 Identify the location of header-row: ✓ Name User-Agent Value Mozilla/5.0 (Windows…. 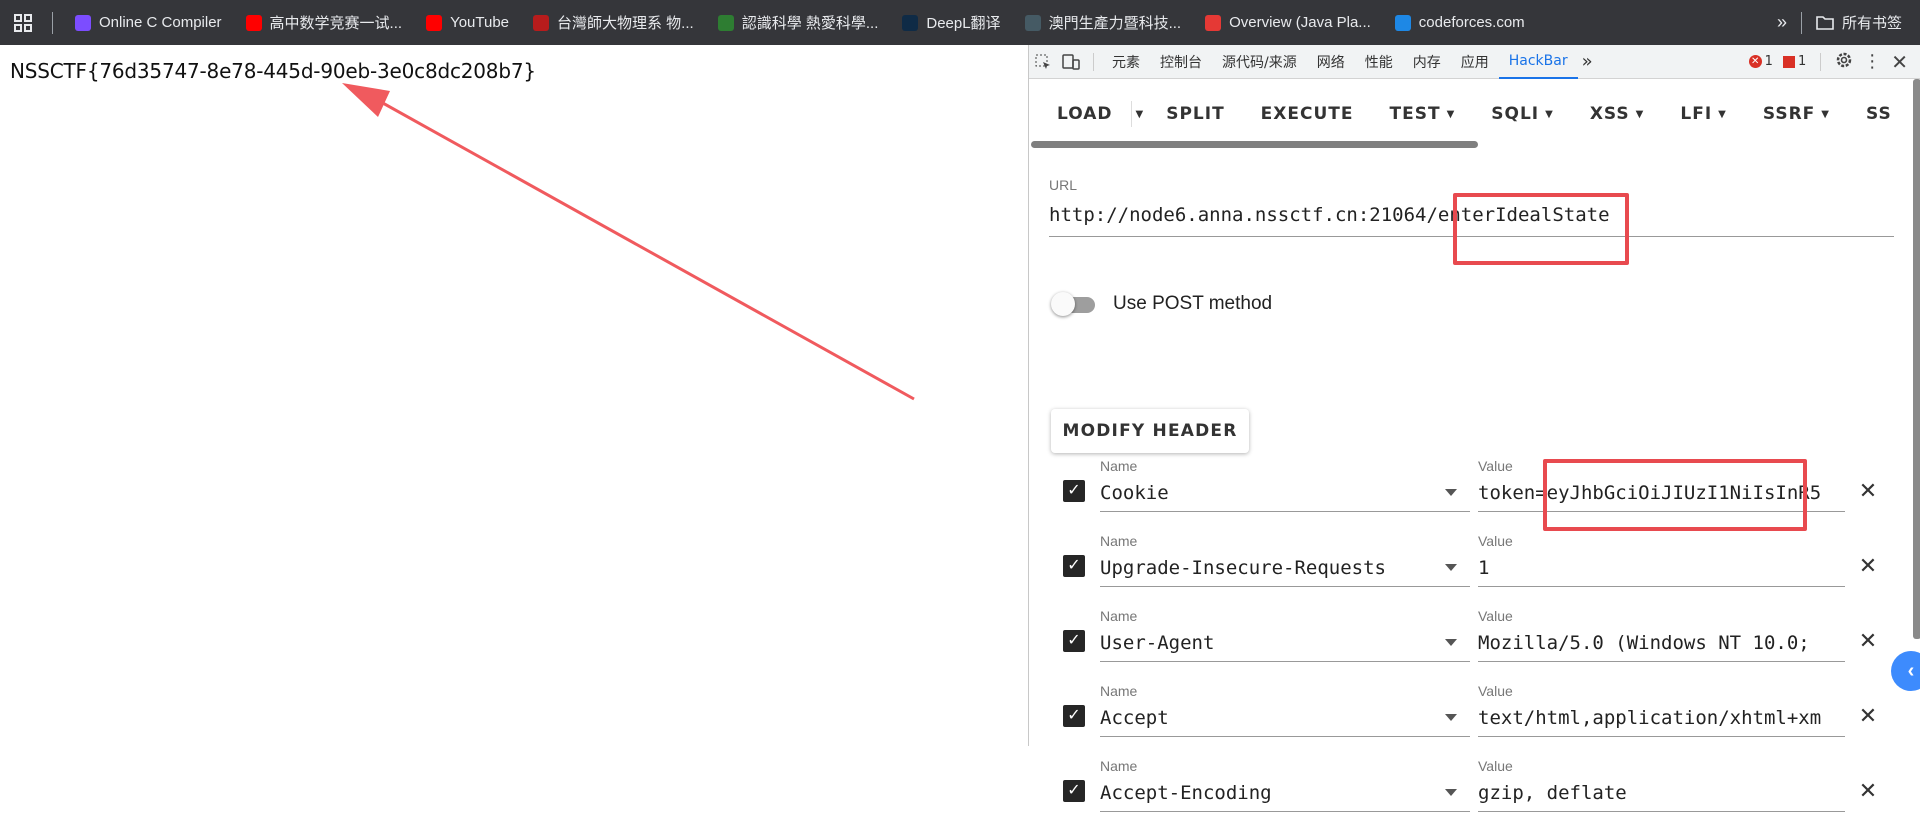
(1474, 638).